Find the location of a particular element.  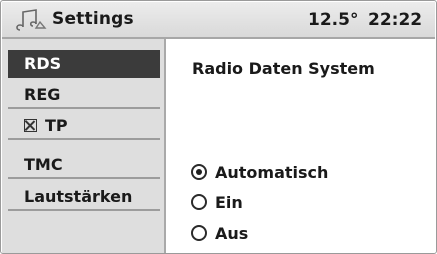

header-bar: Settings 12.5° 22:22 is located at coordinates (218, 20).